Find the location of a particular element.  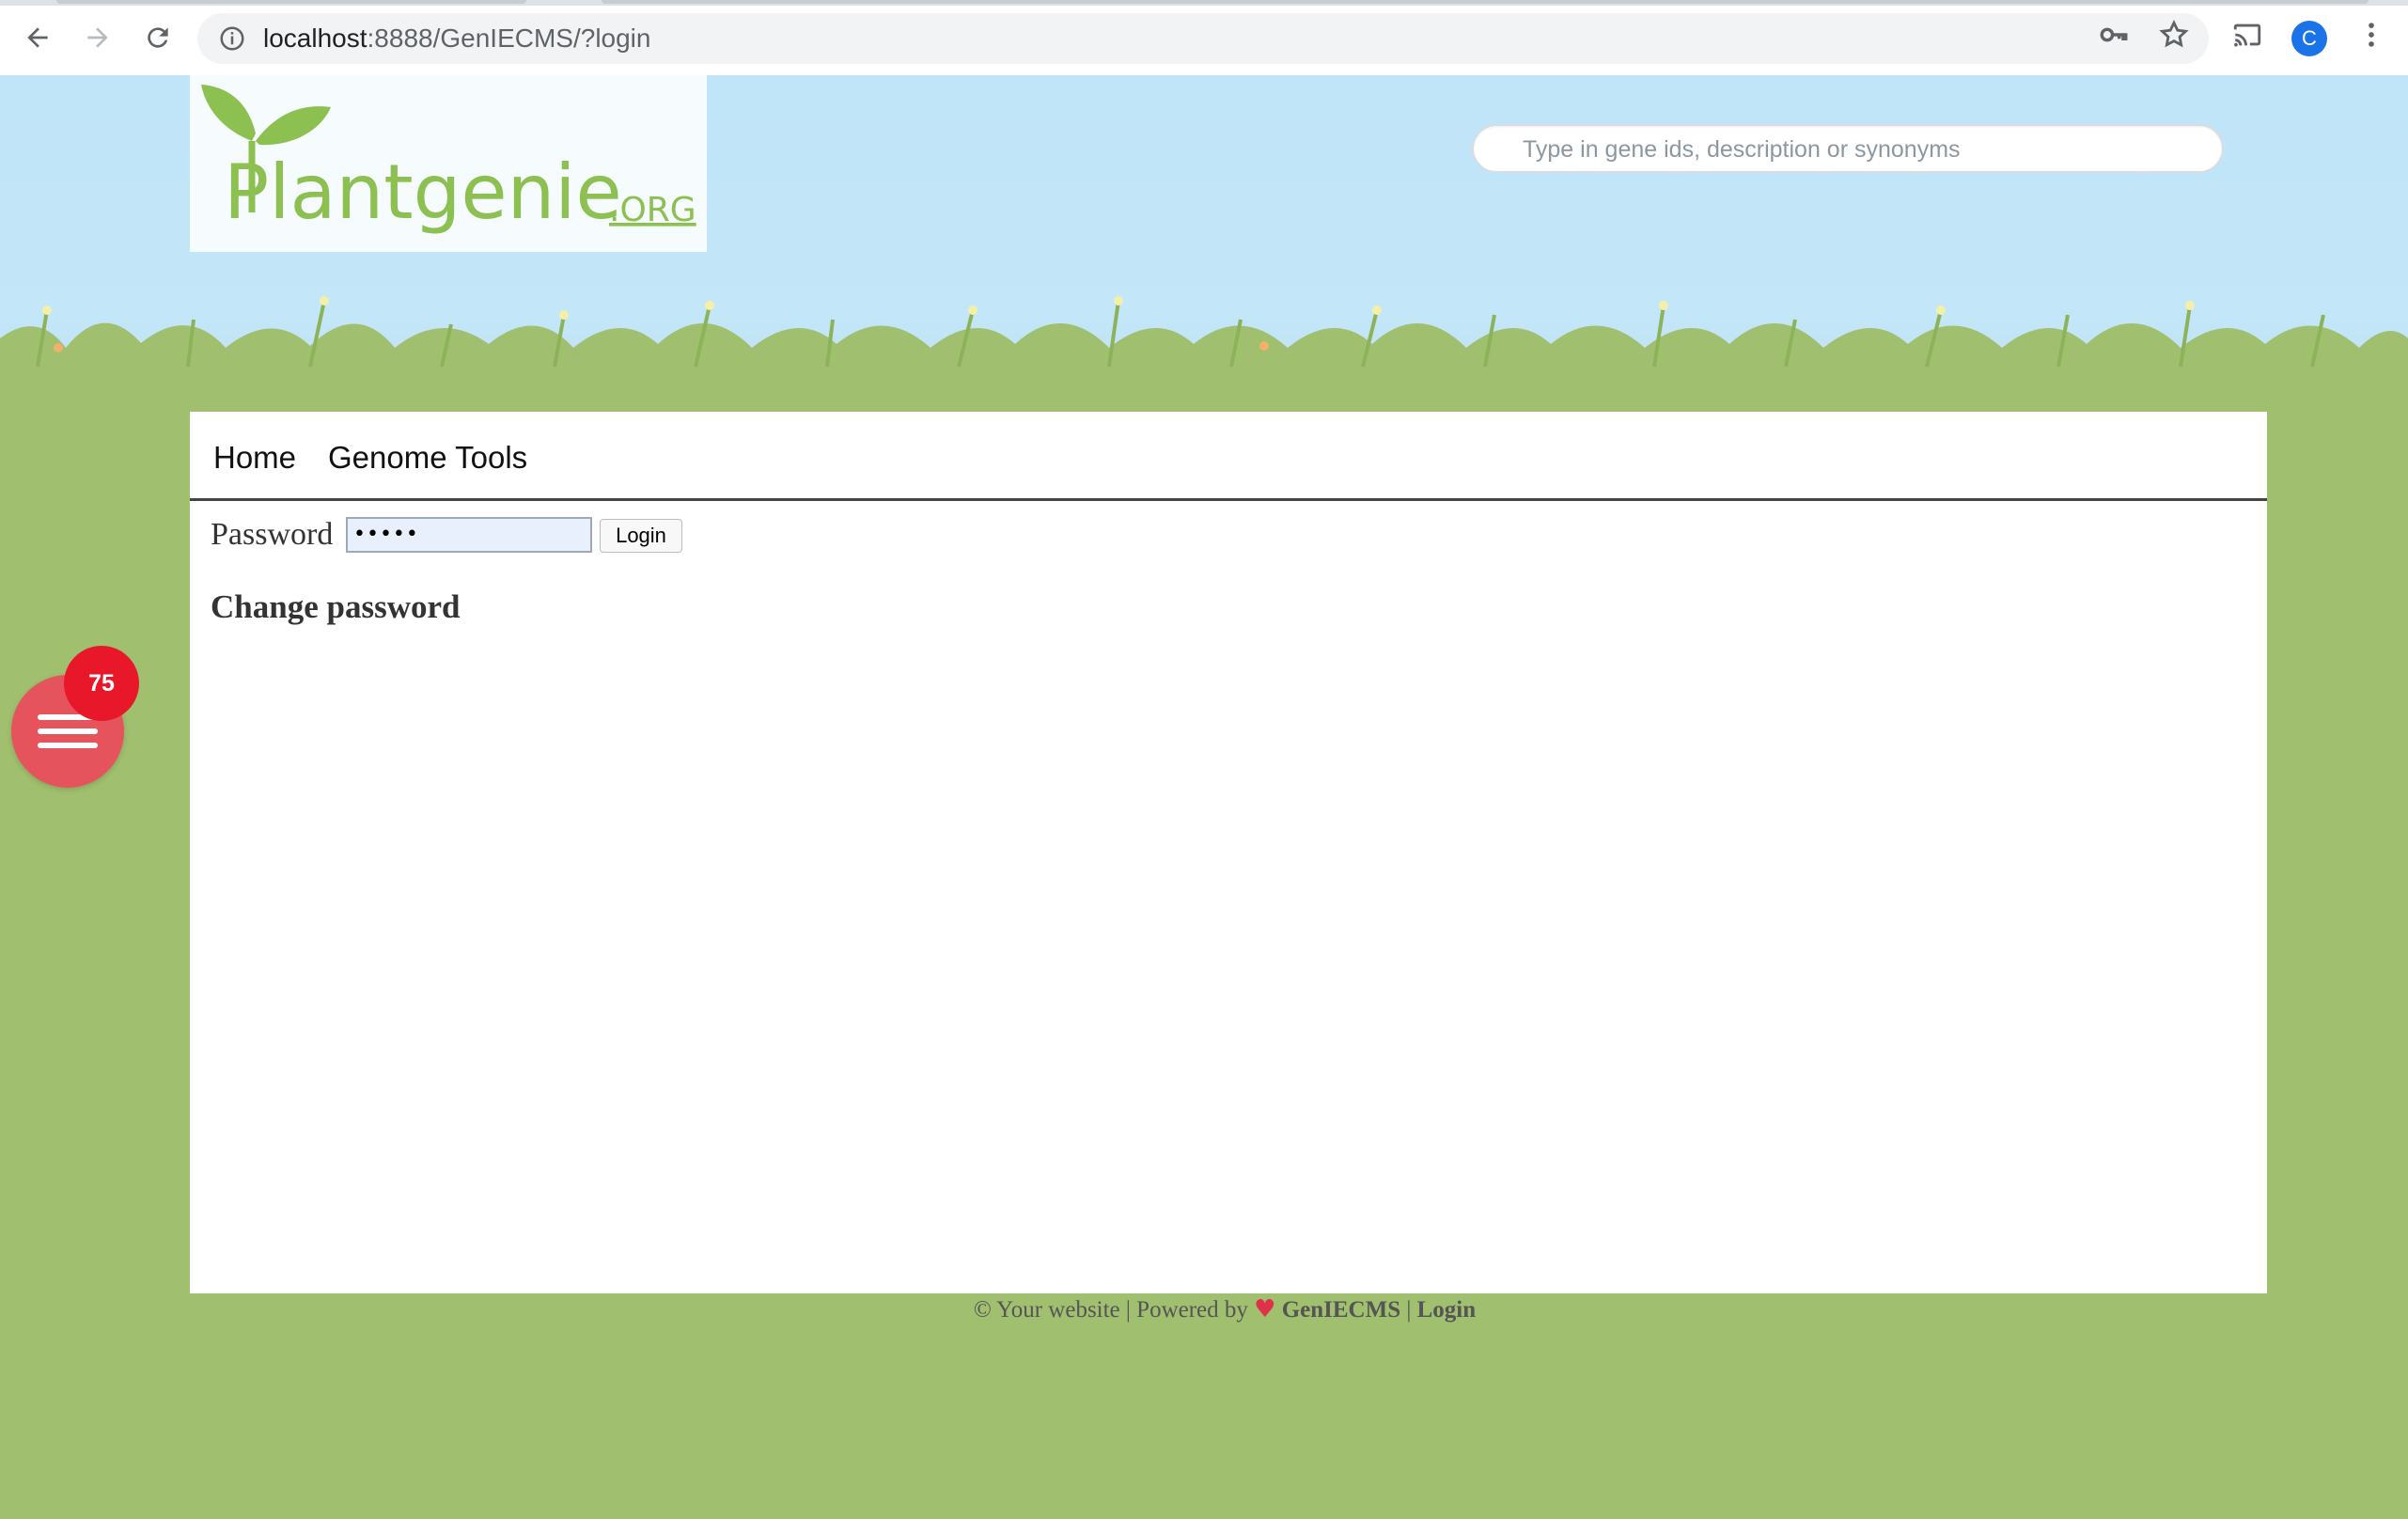

arrow-right-icon is located at coordinates (97, 38).